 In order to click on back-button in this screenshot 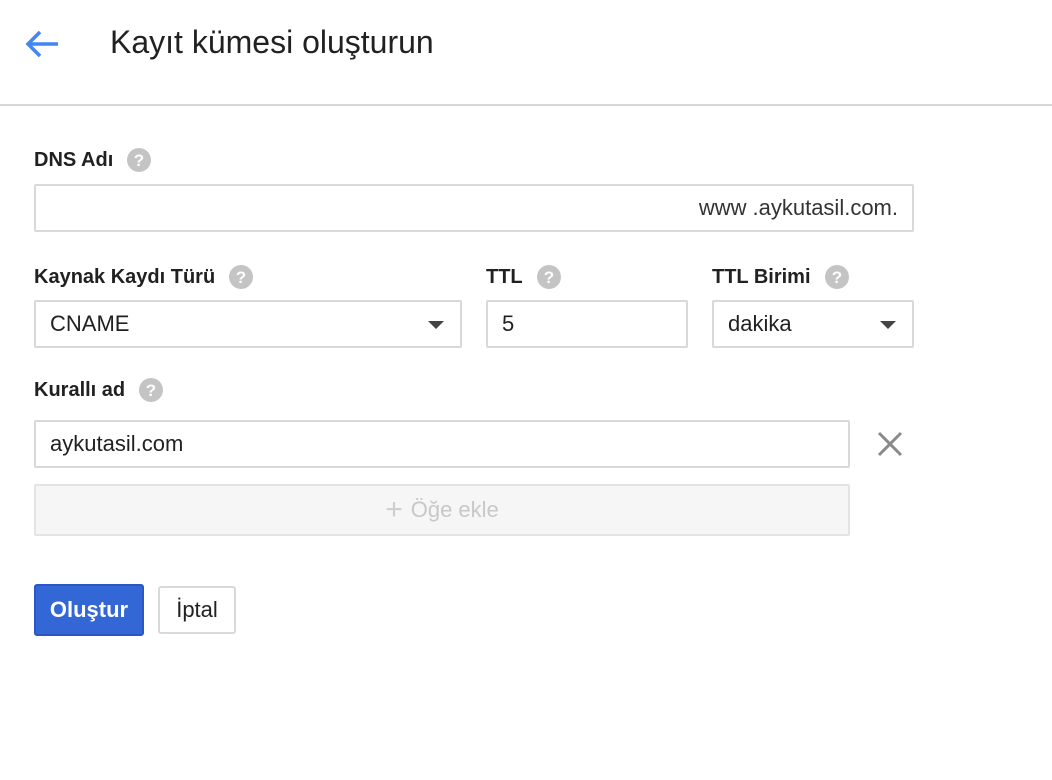, I will do `click(42, 44)`.